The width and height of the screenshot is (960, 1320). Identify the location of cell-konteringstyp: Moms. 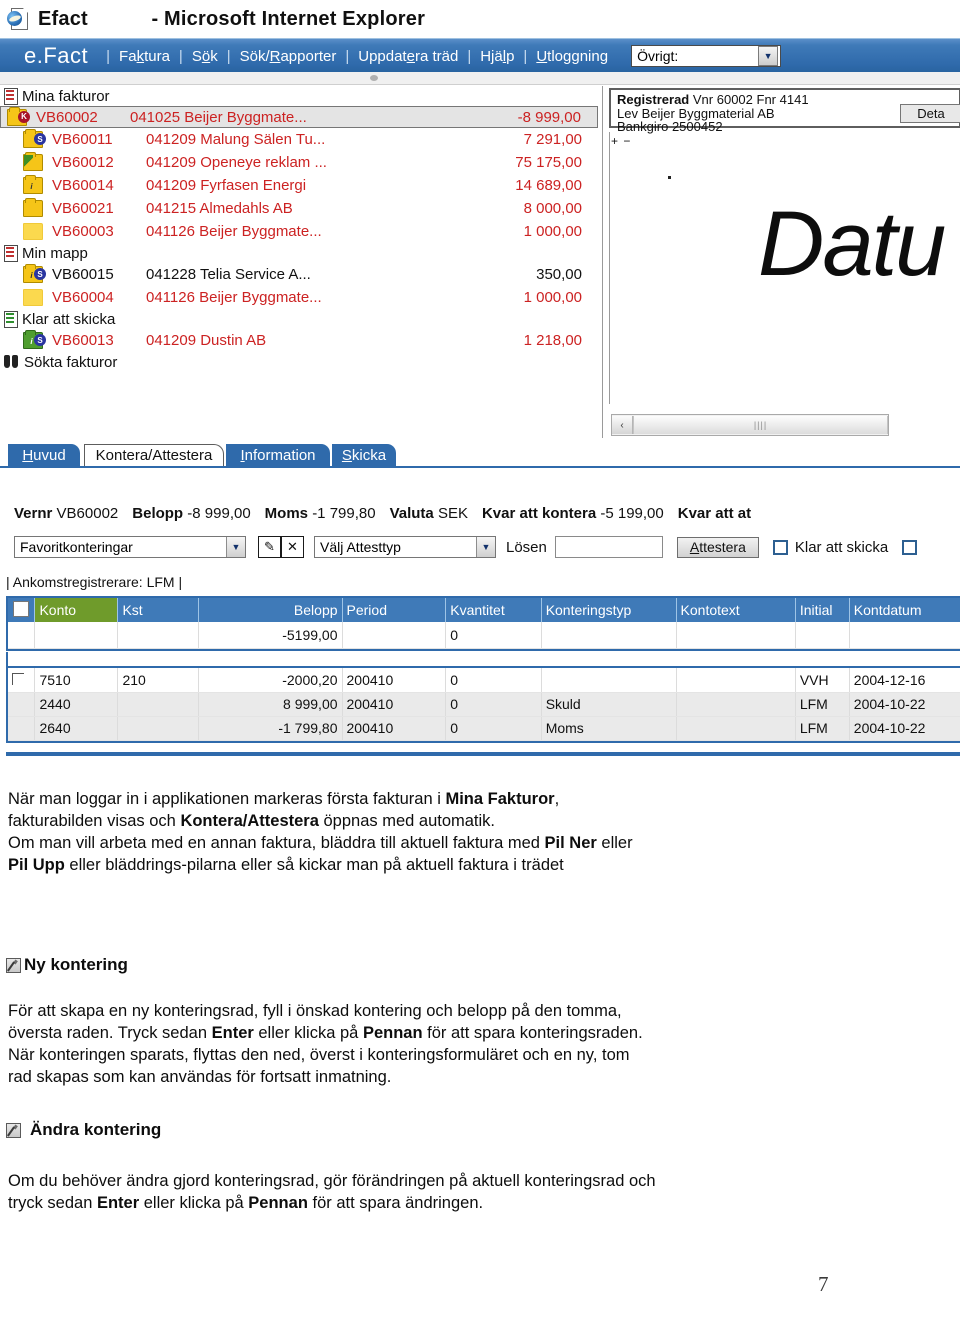
(609, 728).